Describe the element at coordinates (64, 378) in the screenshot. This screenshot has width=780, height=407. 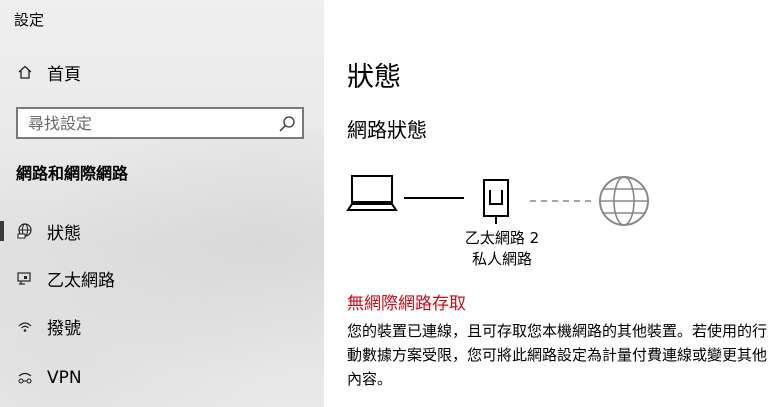
I see `sidebar-item-label: VPN` at that location.